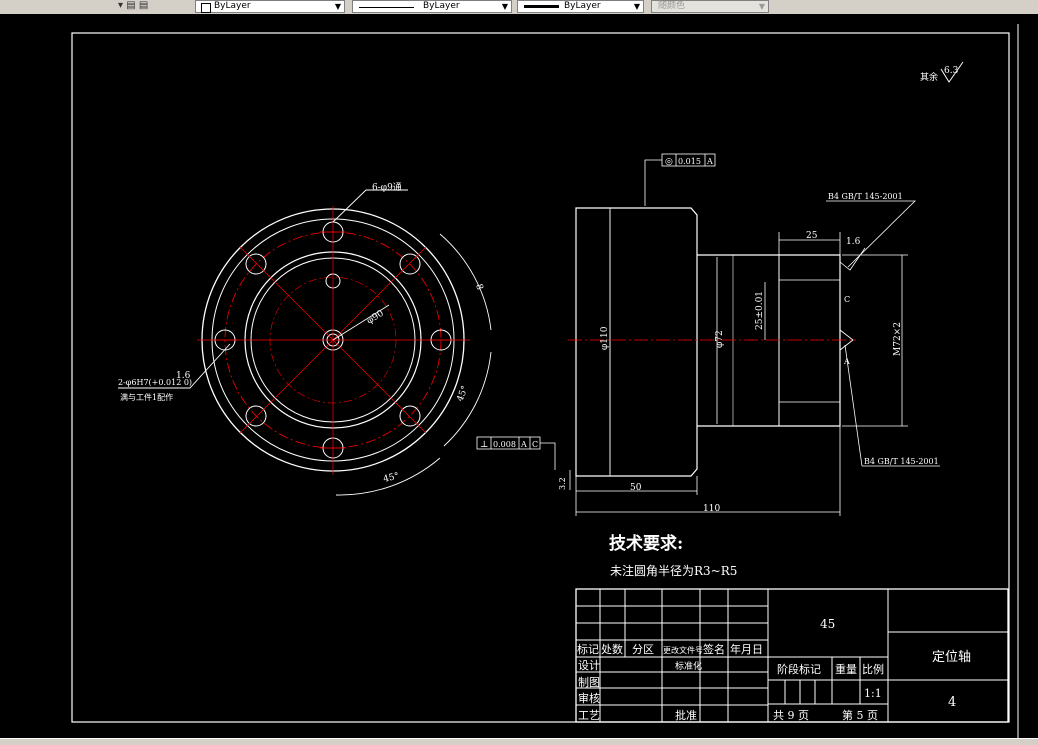 This screenshot has height=745, width=1038. What do you see at coordinates (441, 6) in the screenshot?
I see `linetype-select-value: ByLayer` at bounding box center [441, 6].